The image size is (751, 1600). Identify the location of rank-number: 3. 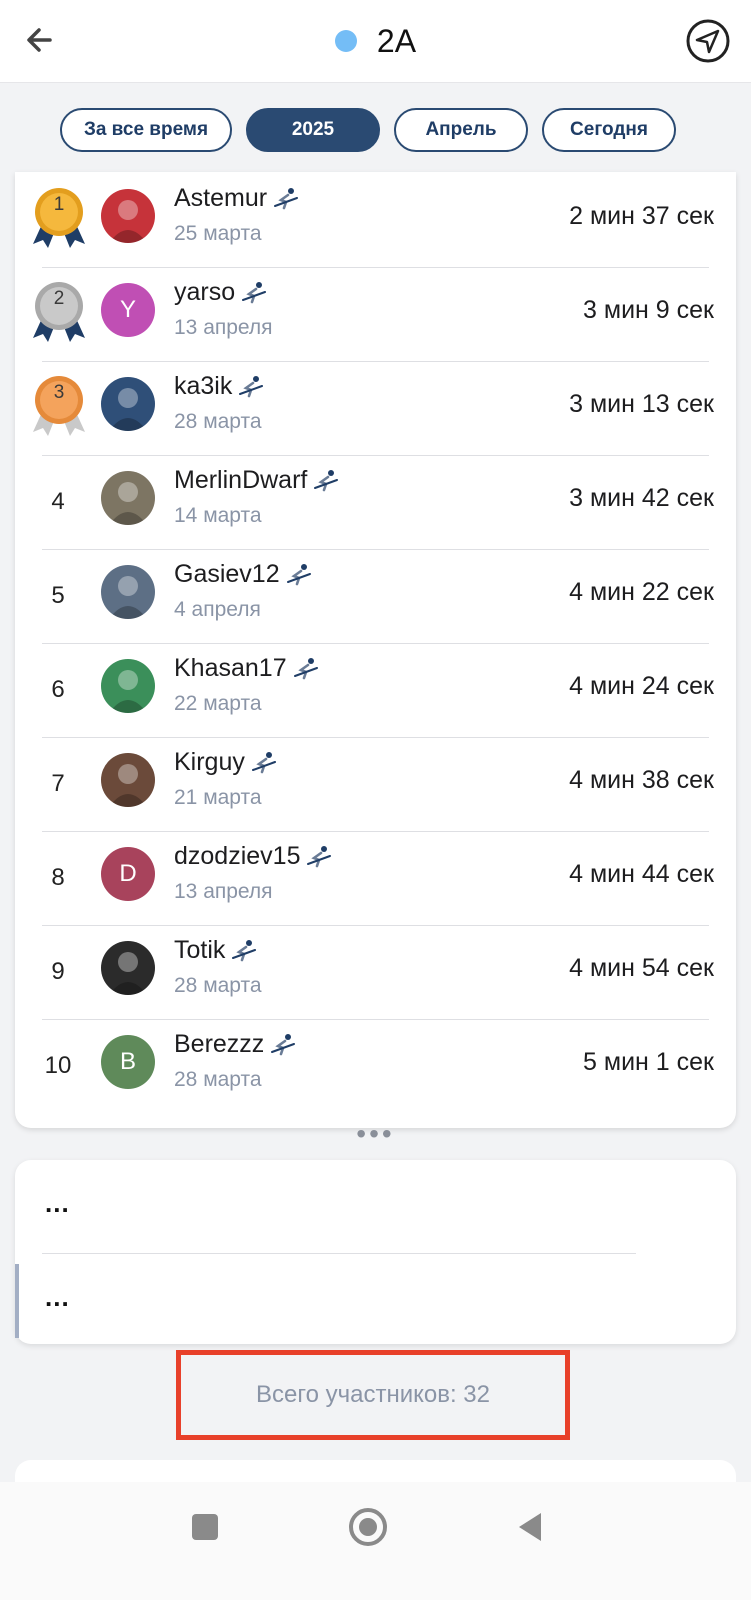
(59, 392).